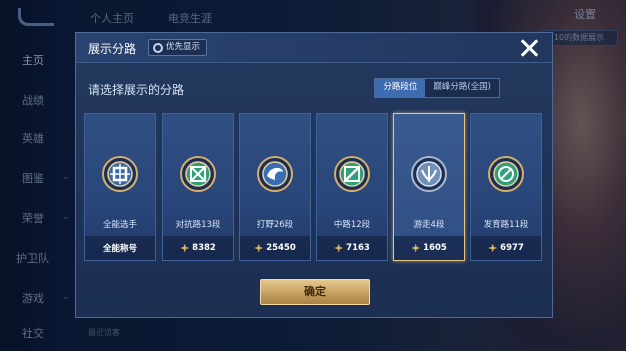 The image size is (626, 351). Describe the element at coordinates (462, 88) in the screenshot. I see `tab-peak-lane: 巅峰分路(全国)` at that location.